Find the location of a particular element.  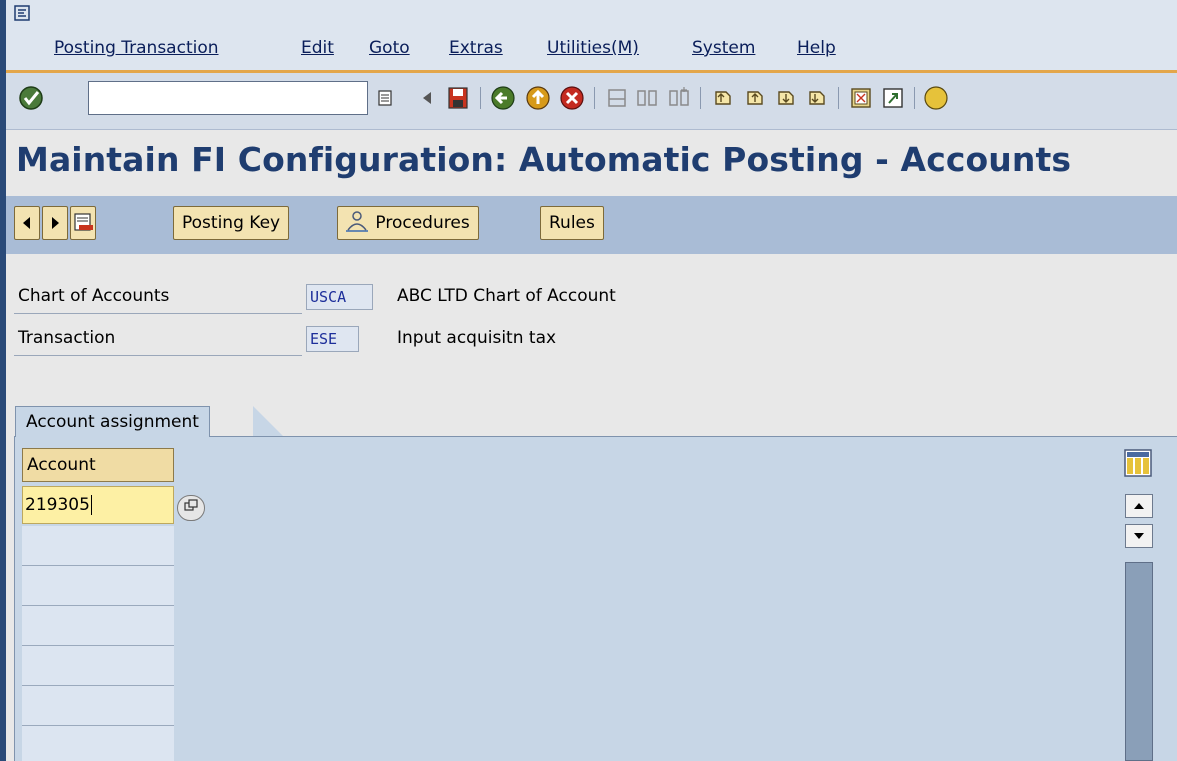

procedures-button: Procedures is located at coordinates (408, 223).